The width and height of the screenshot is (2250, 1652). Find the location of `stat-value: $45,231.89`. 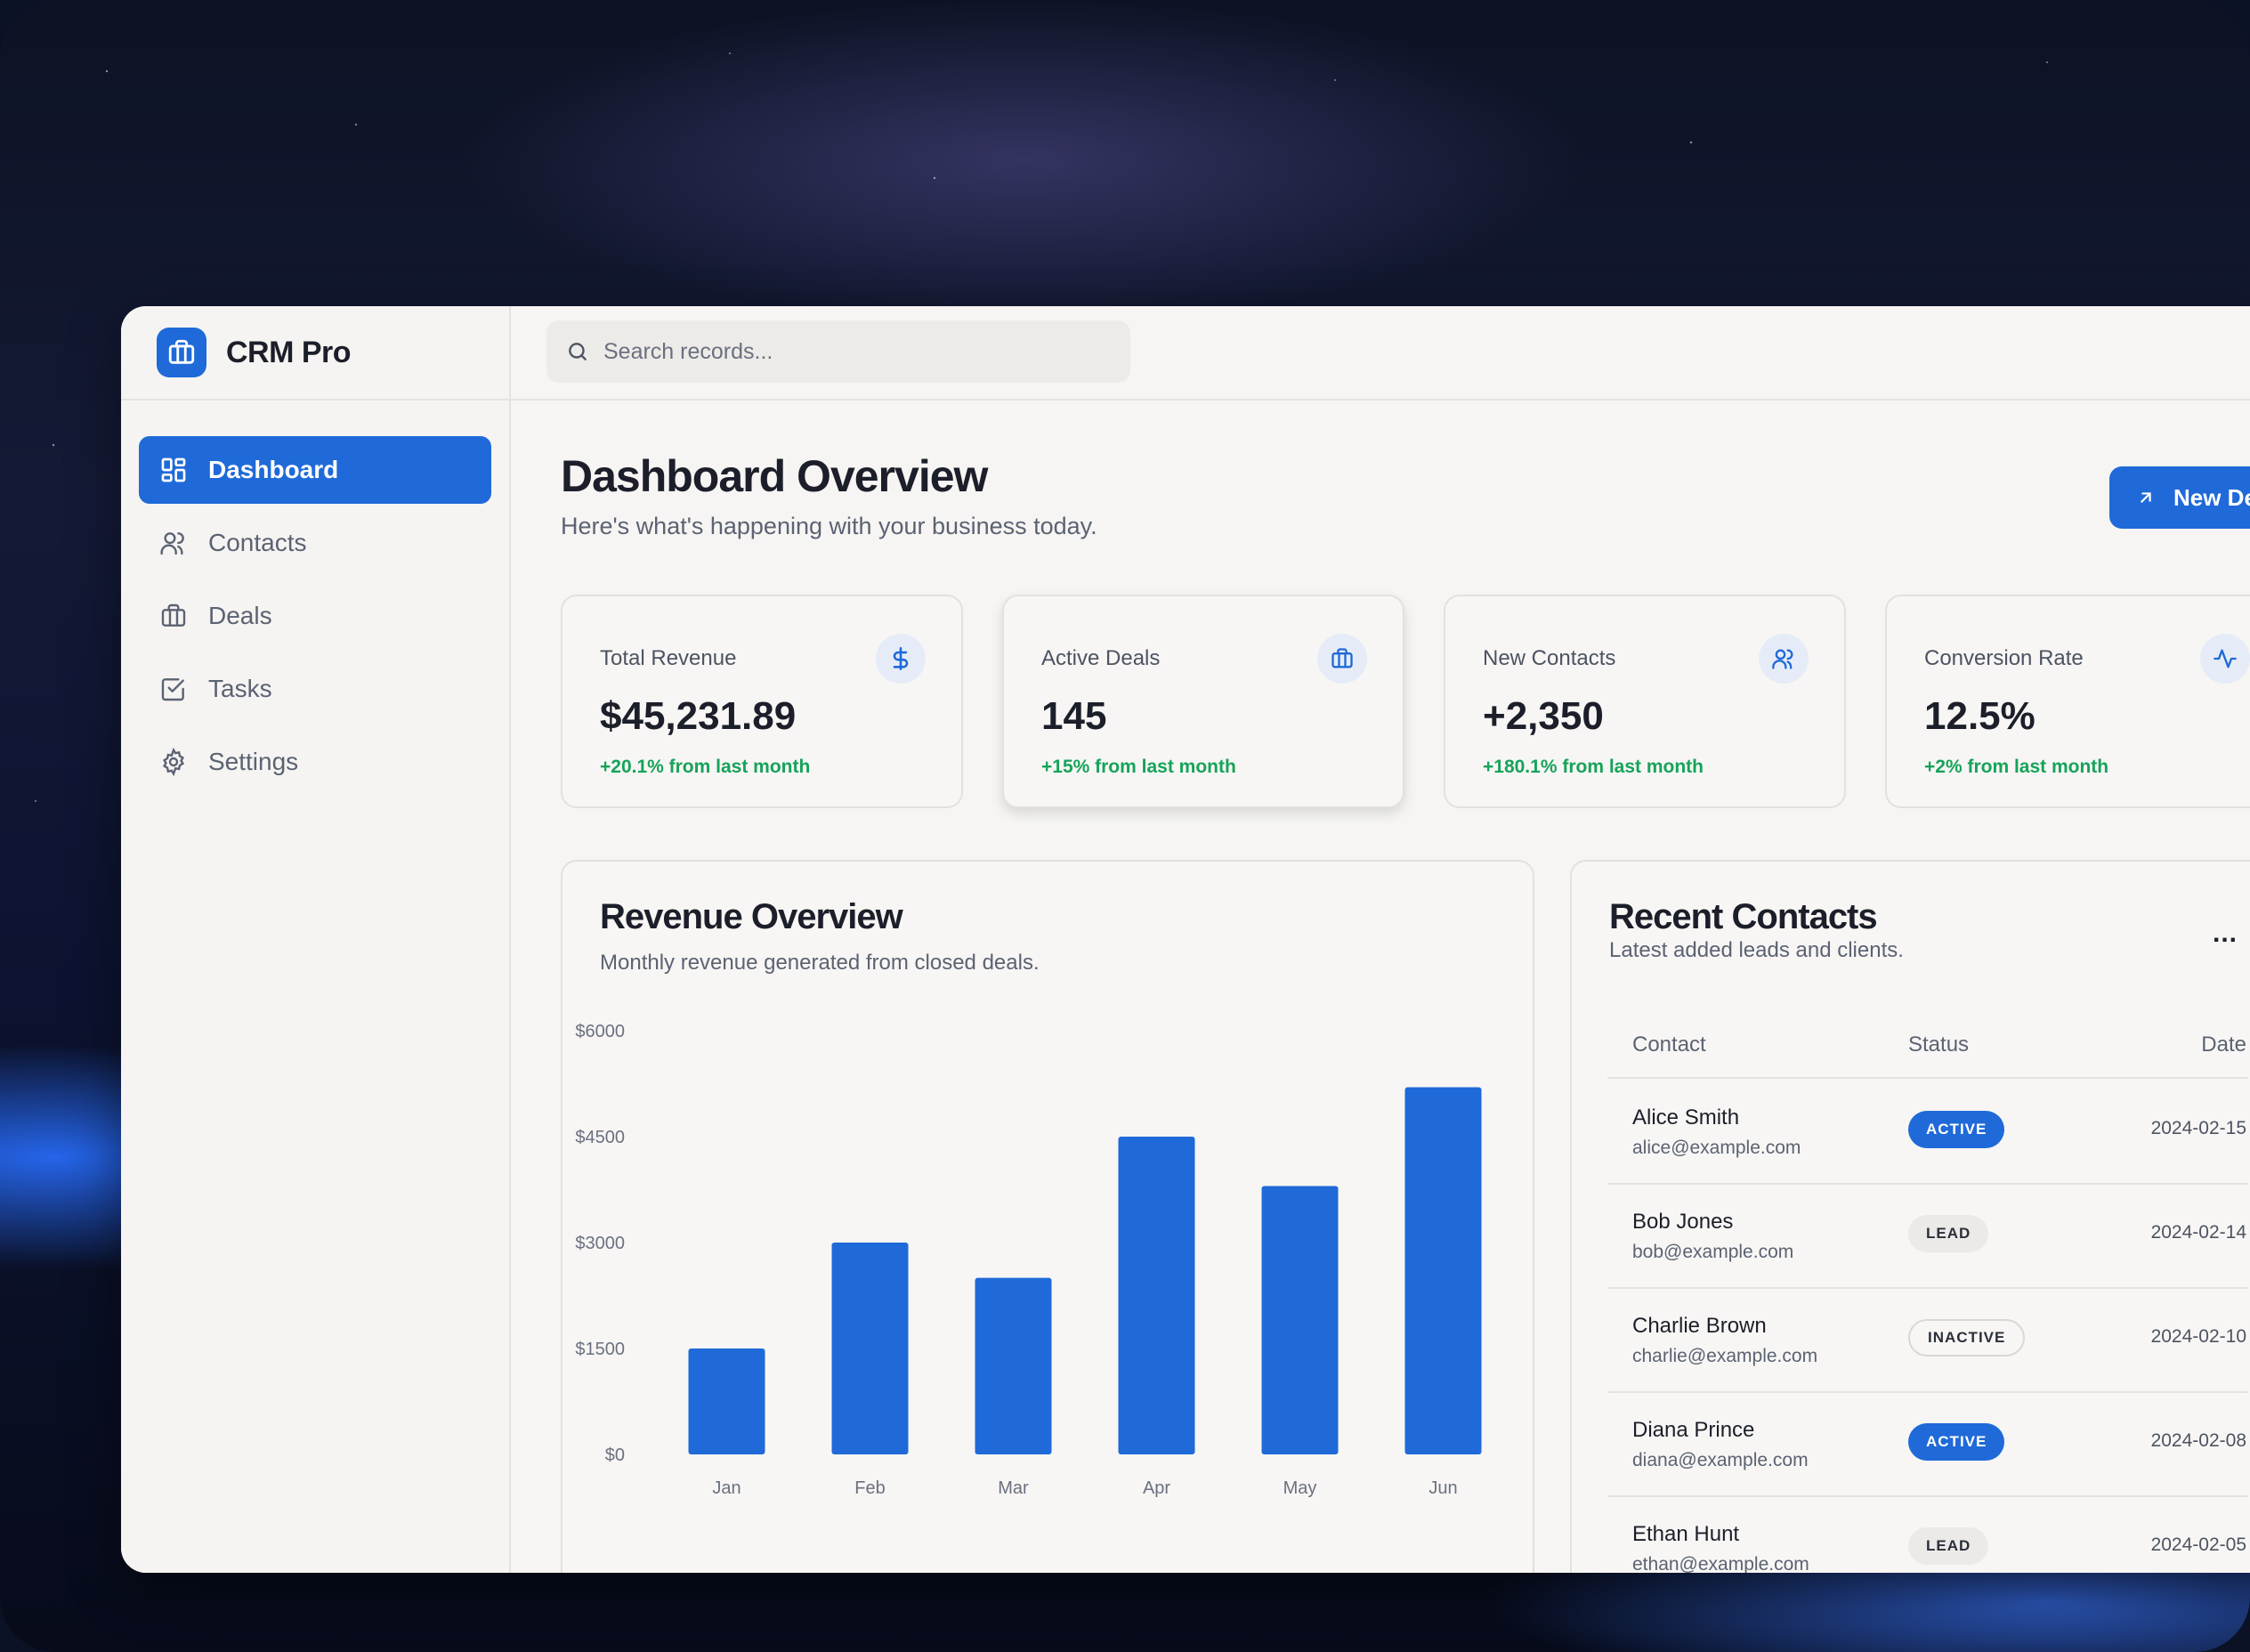

stat-value: $45,231.89 is located at coordinates (698, 716).